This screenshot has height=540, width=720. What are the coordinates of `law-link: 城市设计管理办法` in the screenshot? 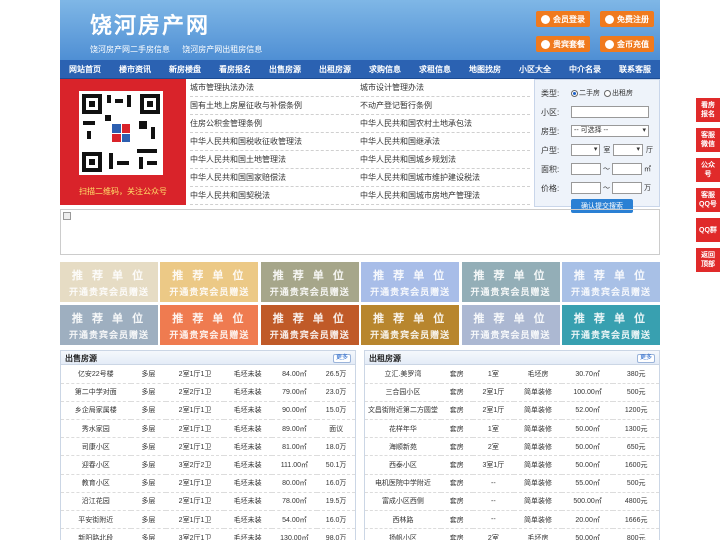 It's located at (445, 87).